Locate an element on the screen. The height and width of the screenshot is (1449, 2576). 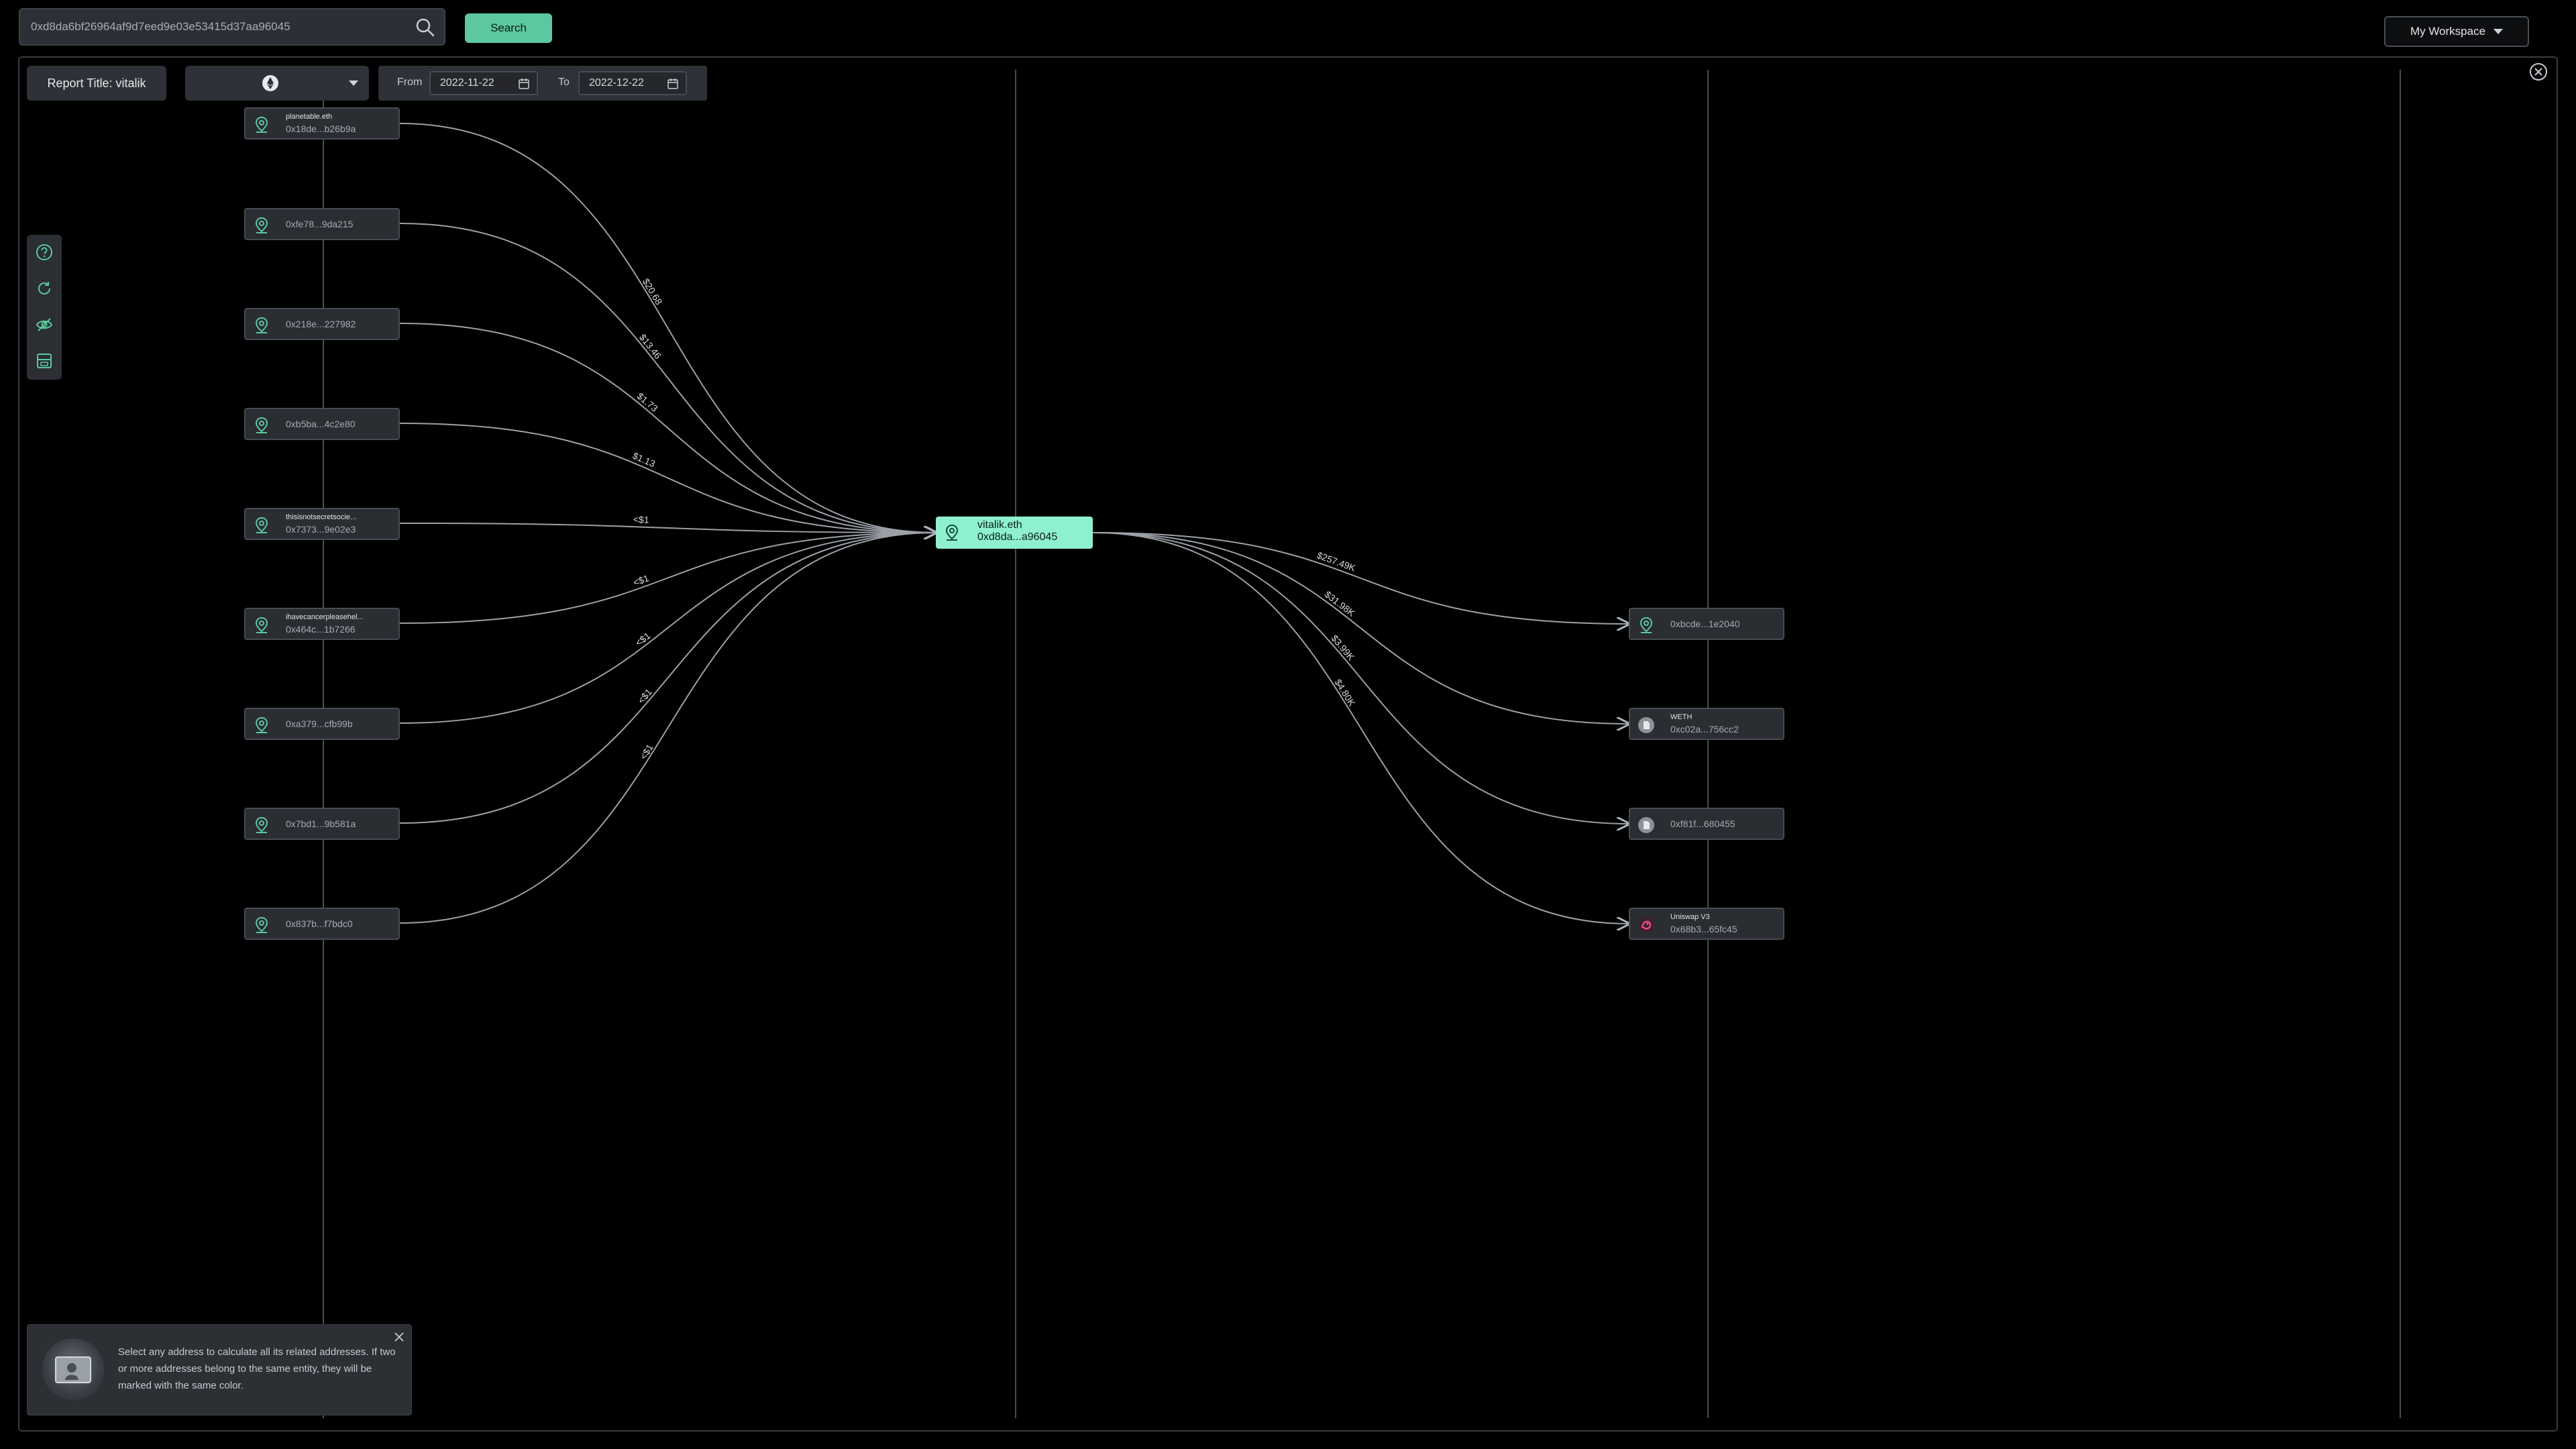
search-input is located at coordinates (218, 26).